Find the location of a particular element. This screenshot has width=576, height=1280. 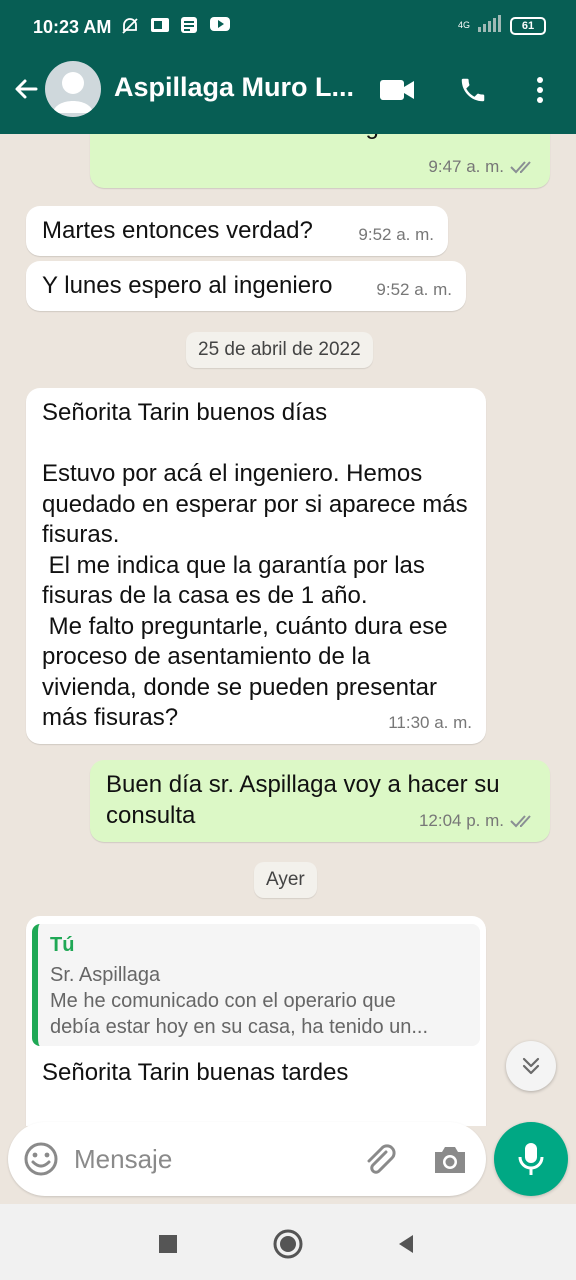

camera-button is located at coordinates (450, 1160).